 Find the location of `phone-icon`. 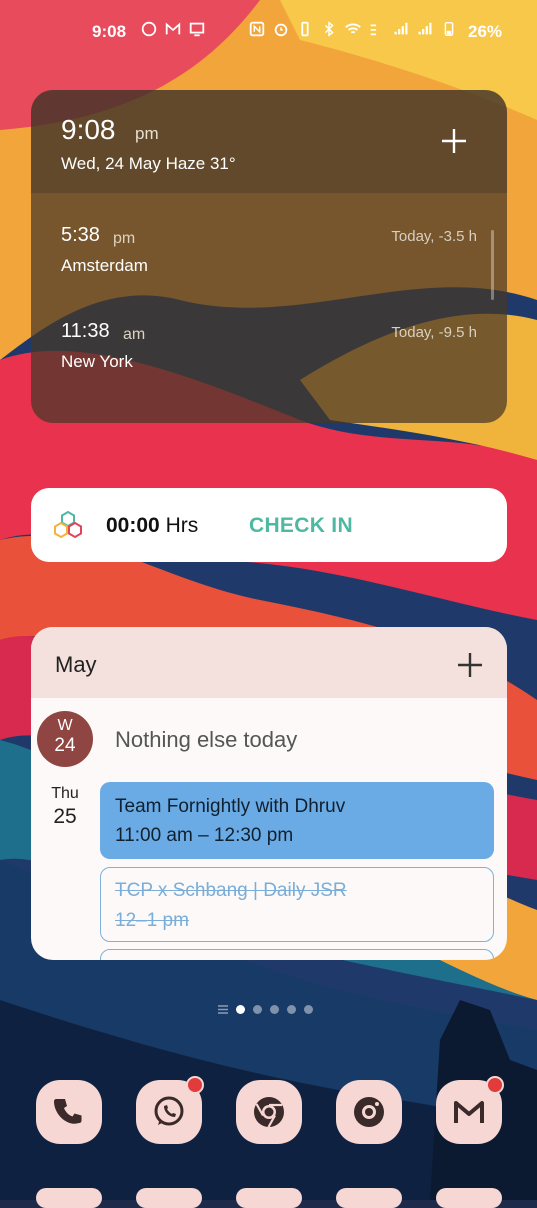

phone-icon is located at coordinates (68, 1111).